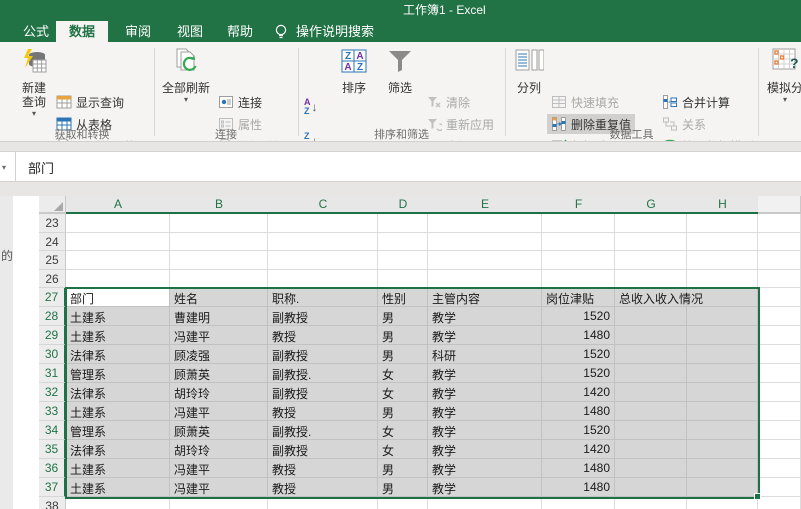 The width and height of the screenshot is (801, 509). Describe the element at coordinates (485, 205) in the screenshot. I see `column-header-E: E` at that location.